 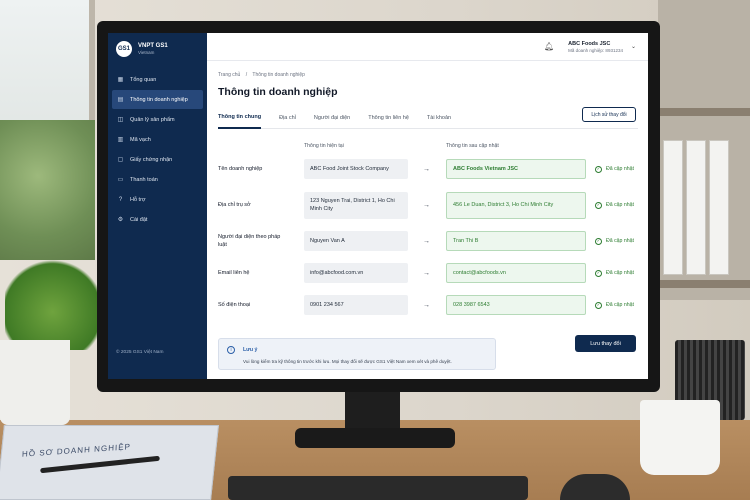 I want to click on company-id: Mã doanh nghiệp: 8931234, so click(x=595, y=50).